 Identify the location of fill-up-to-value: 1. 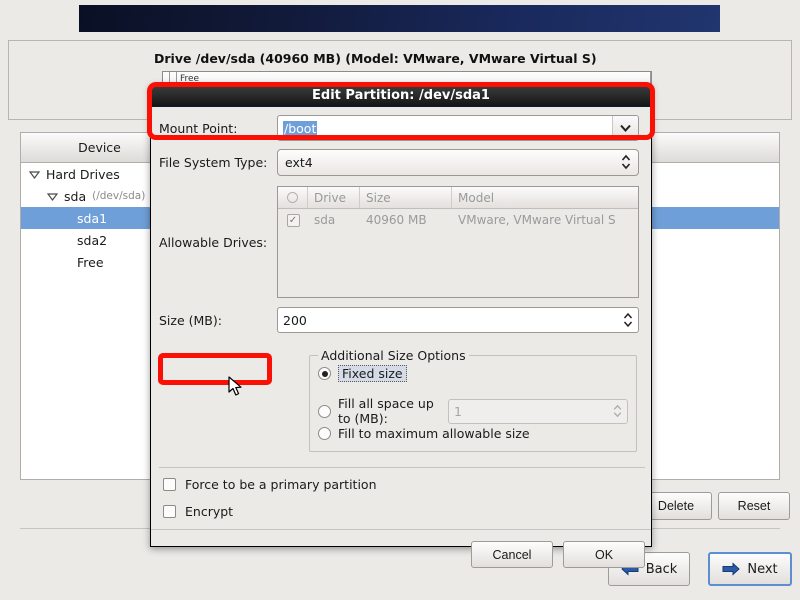
(458, 411).